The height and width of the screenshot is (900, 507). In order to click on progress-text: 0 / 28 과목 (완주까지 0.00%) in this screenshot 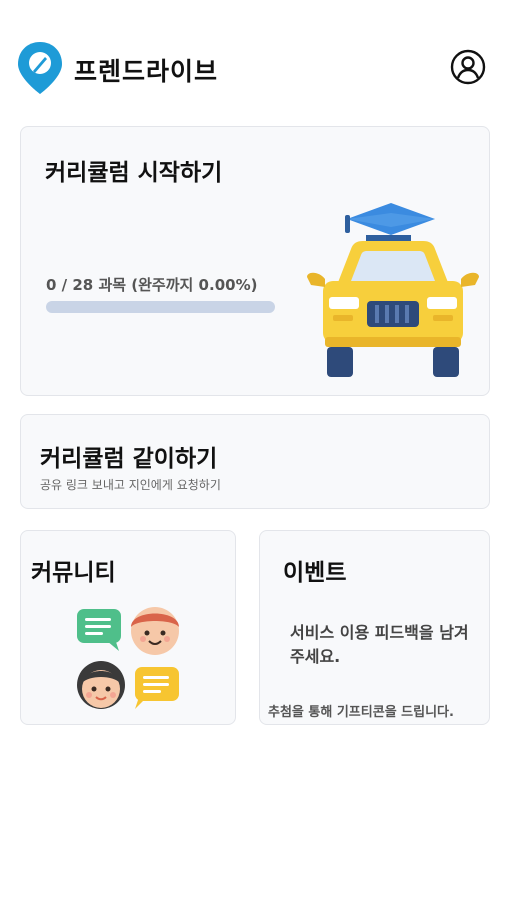, I will do `click(152, 285)`.